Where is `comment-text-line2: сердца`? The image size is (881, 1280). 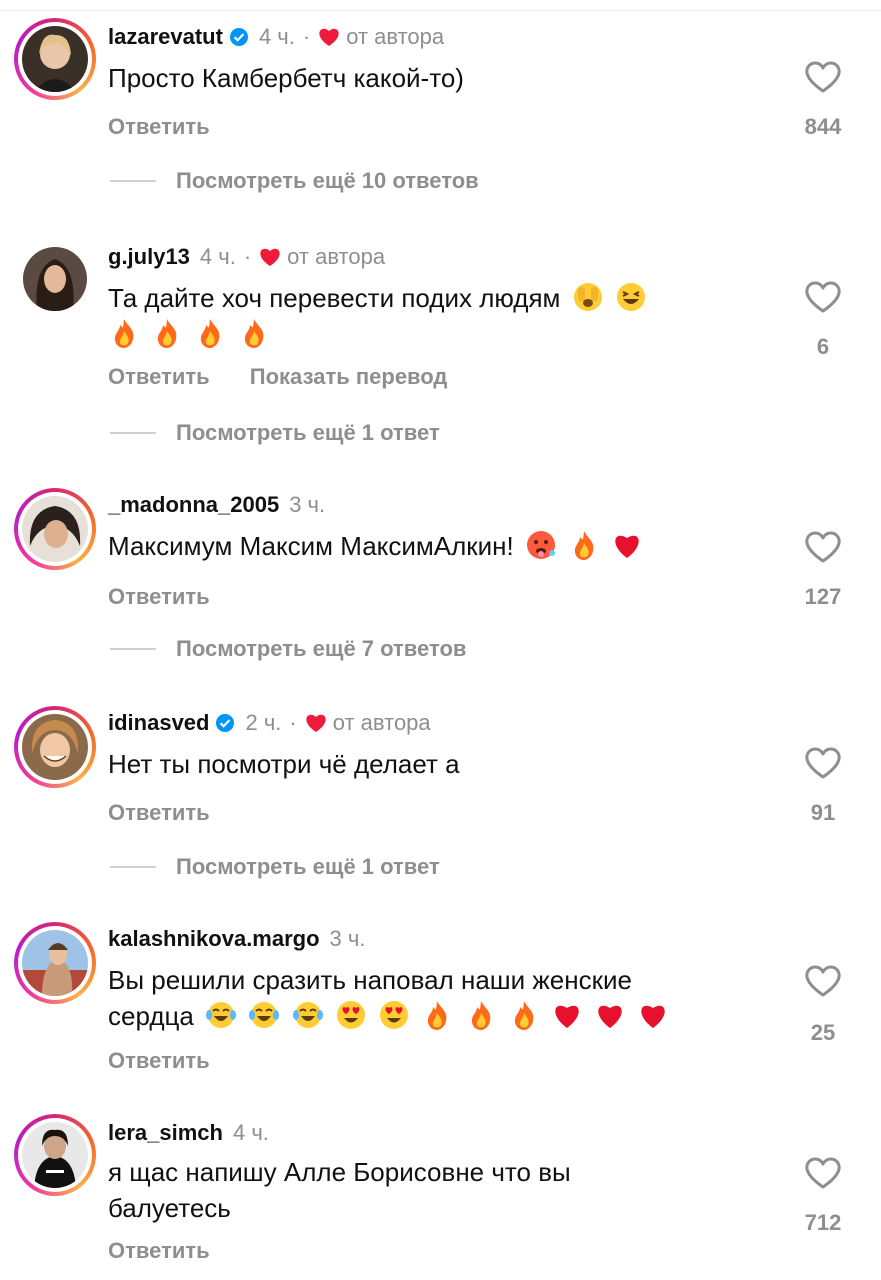 comment-text-line2: сердца is located at coordinates (151, 1016).